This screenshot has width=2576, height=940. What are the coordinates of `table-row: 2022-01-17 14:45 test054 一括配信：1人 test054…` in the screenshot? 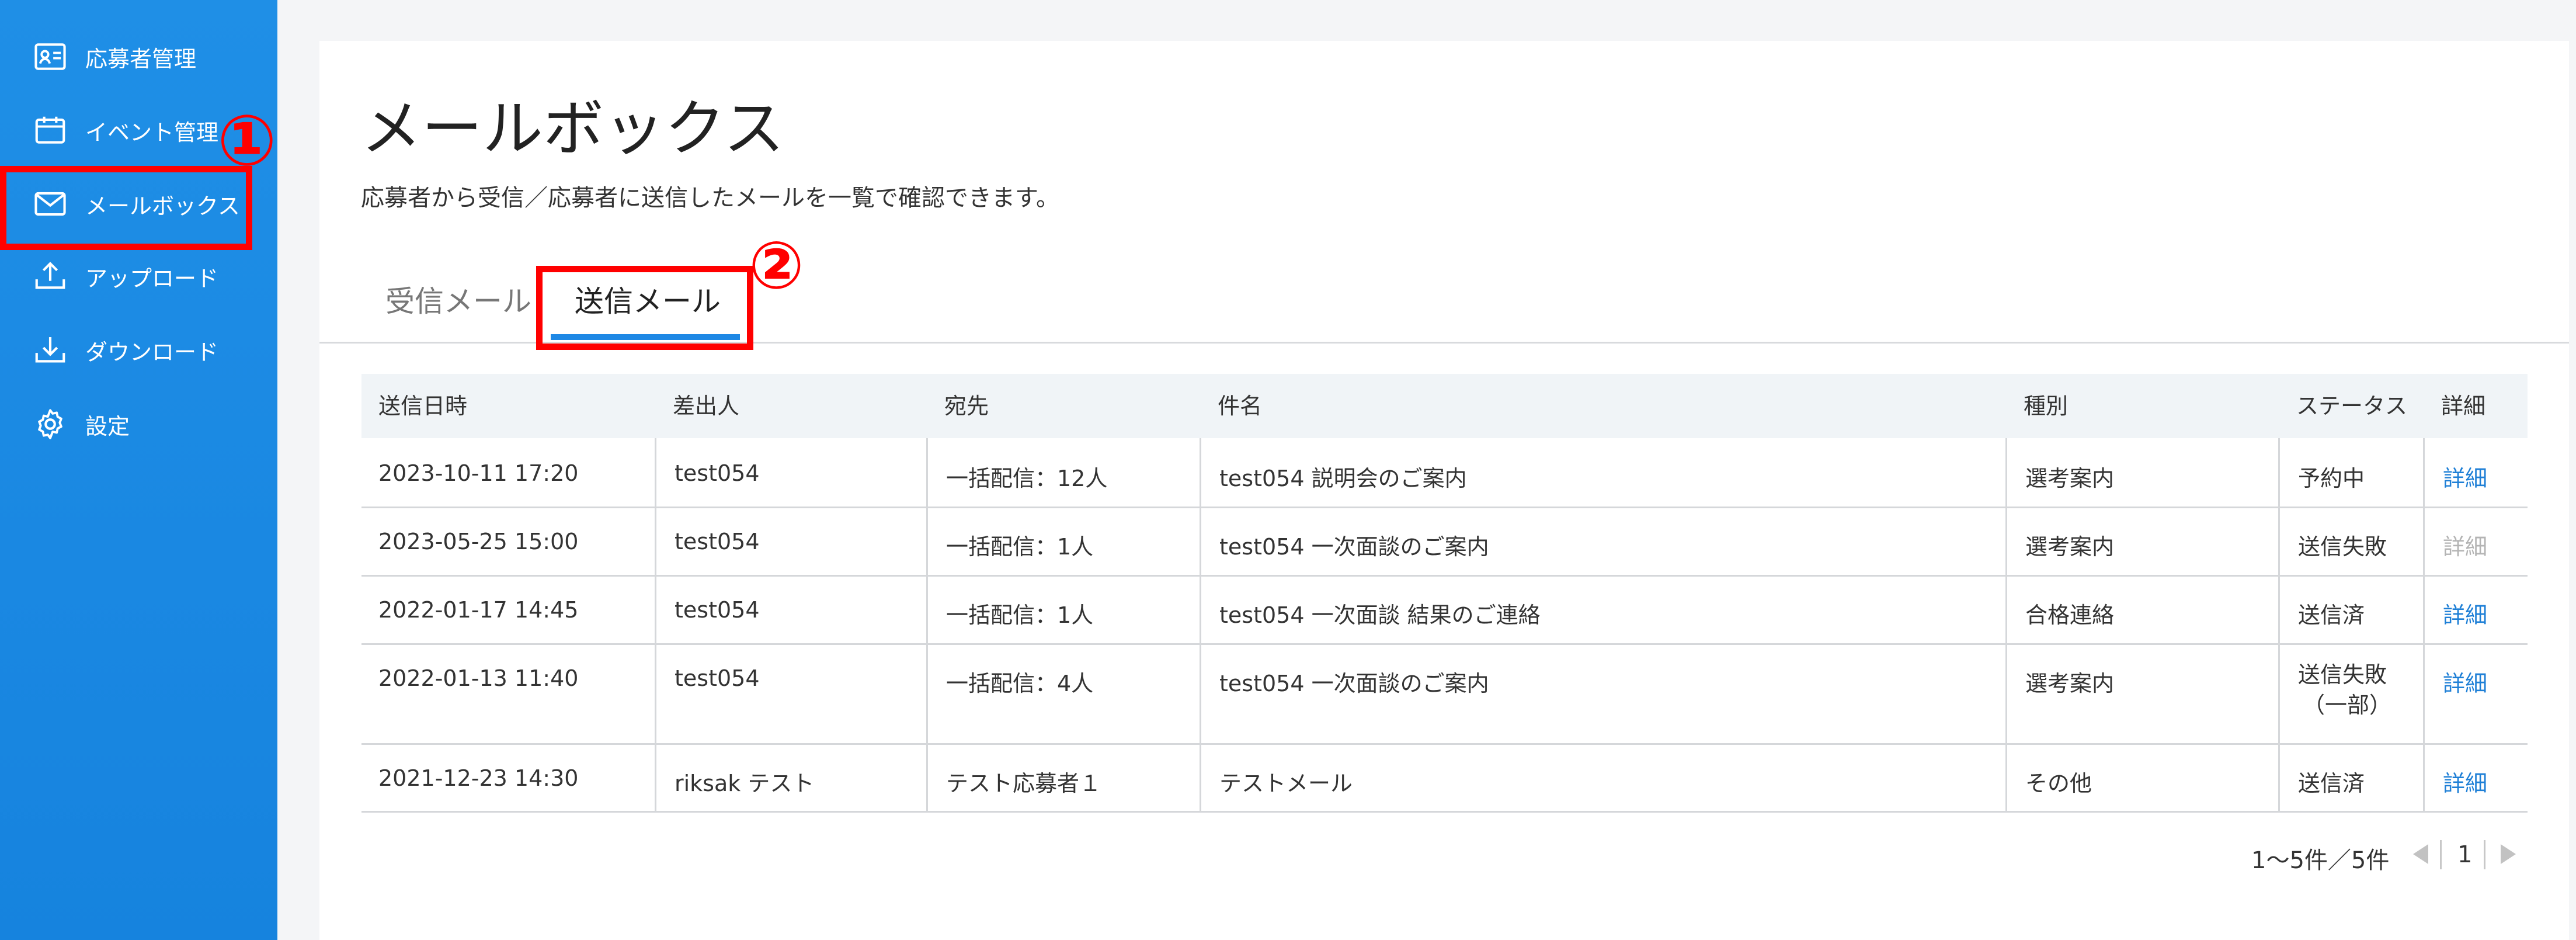 It's located at (1445, 610).